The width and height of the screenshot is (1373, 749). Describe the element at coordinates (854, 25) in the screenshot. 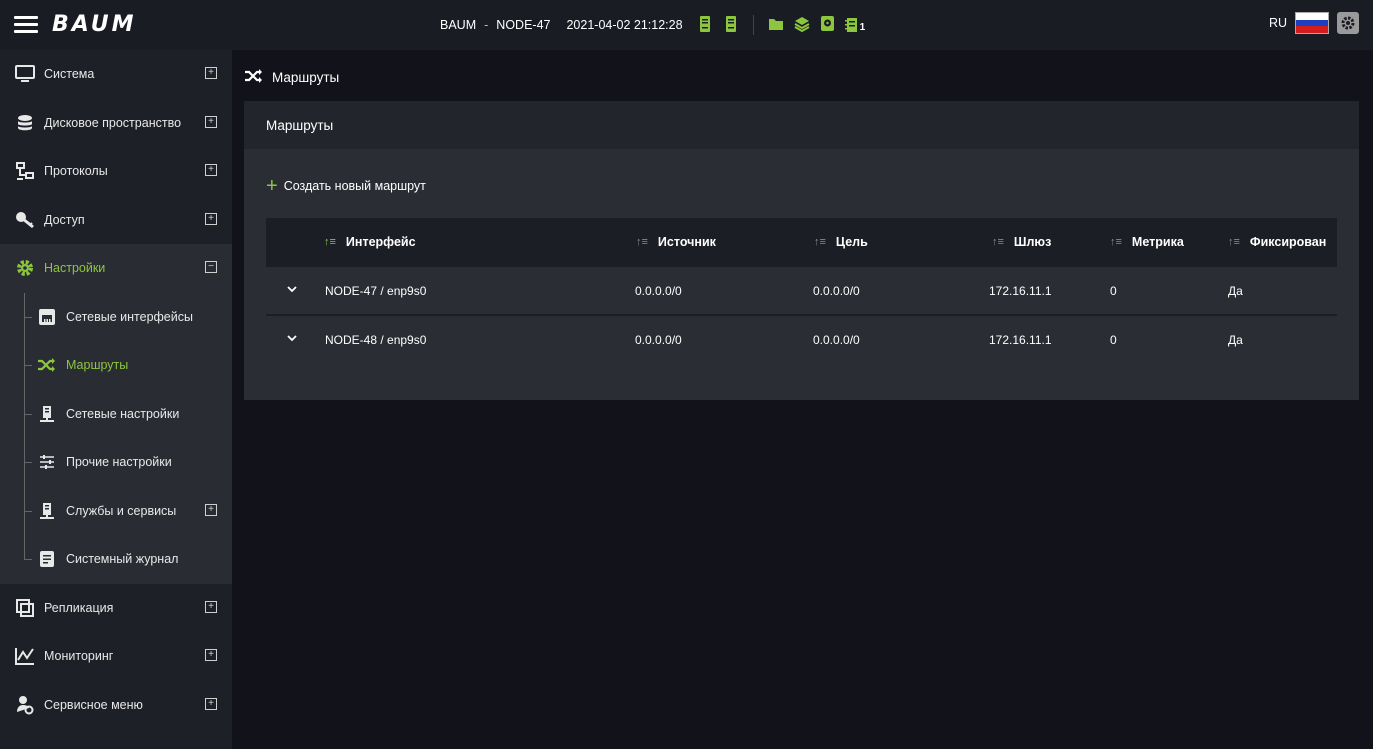

I see `memory-icon: 1` at that location.